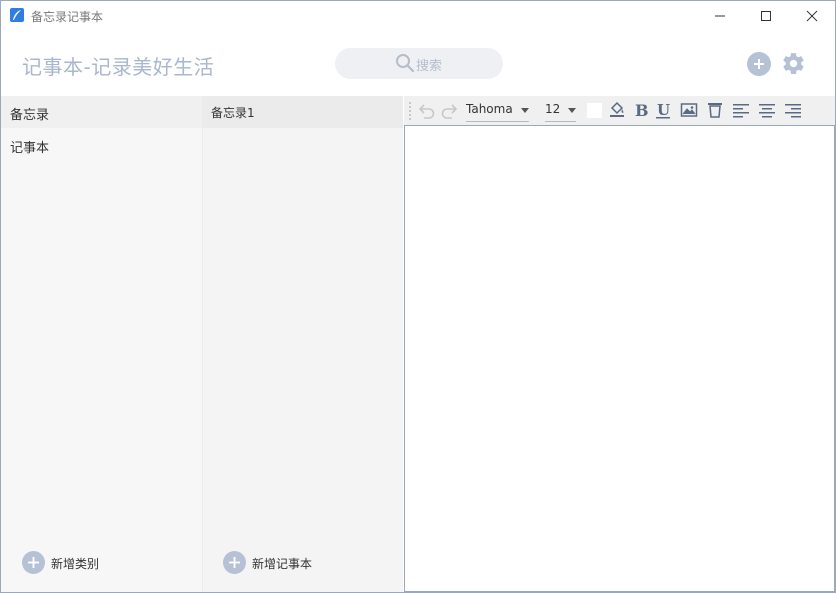  What do you see at coordinates (233, 113) in the screenshot?
I see `notes-header-label: 备忘录1` at bounding box center [233, 113].